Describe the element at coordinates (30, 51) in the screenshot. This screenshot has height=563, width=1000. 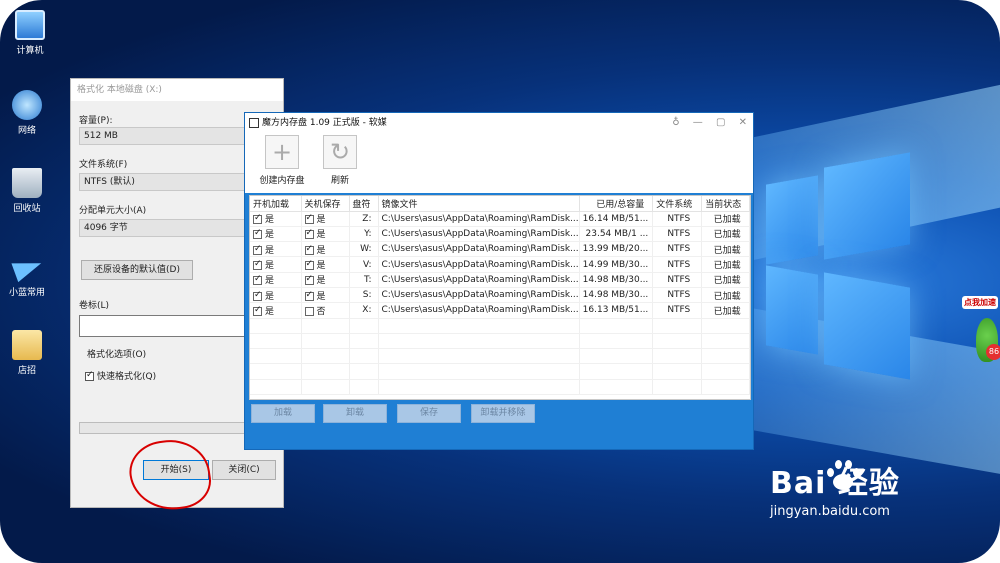
I see `desktop-icon-label: 计算机` at that location.